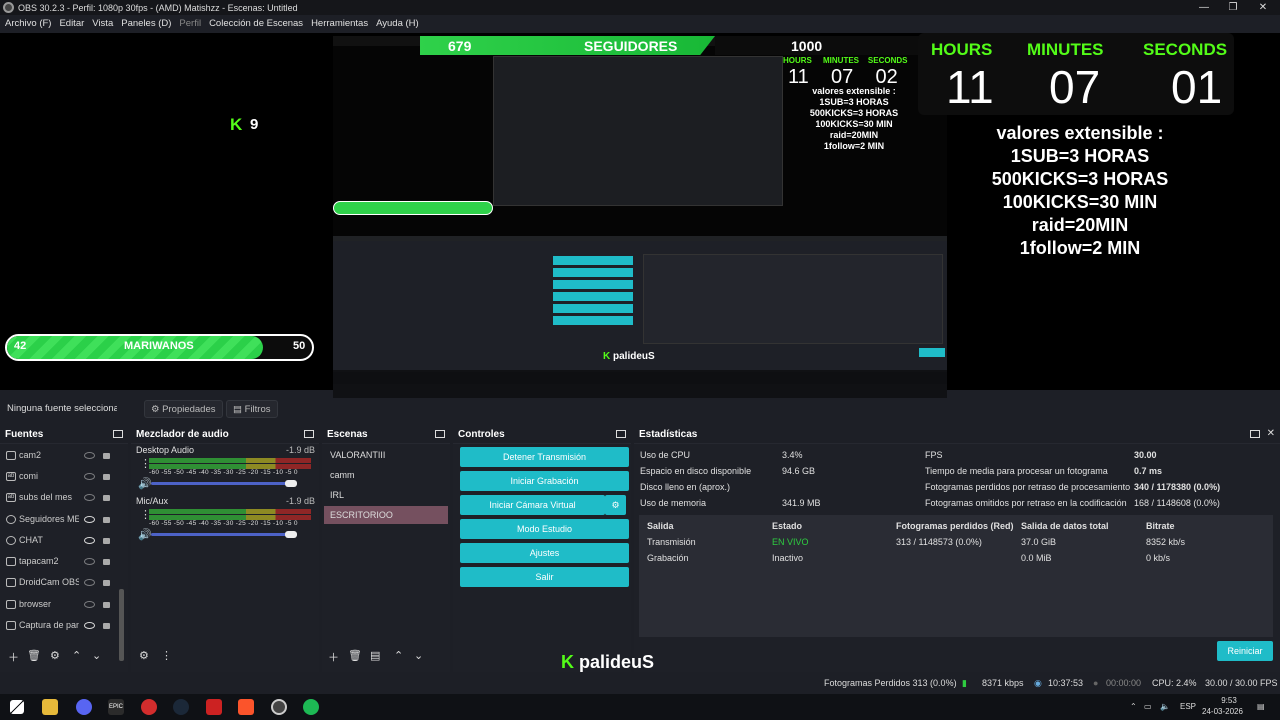 This screenshot has width=1280, height=720. Describe the element at coordinates (1204, 7) in the screenshot. I see `minimize-icon: —` at that location.